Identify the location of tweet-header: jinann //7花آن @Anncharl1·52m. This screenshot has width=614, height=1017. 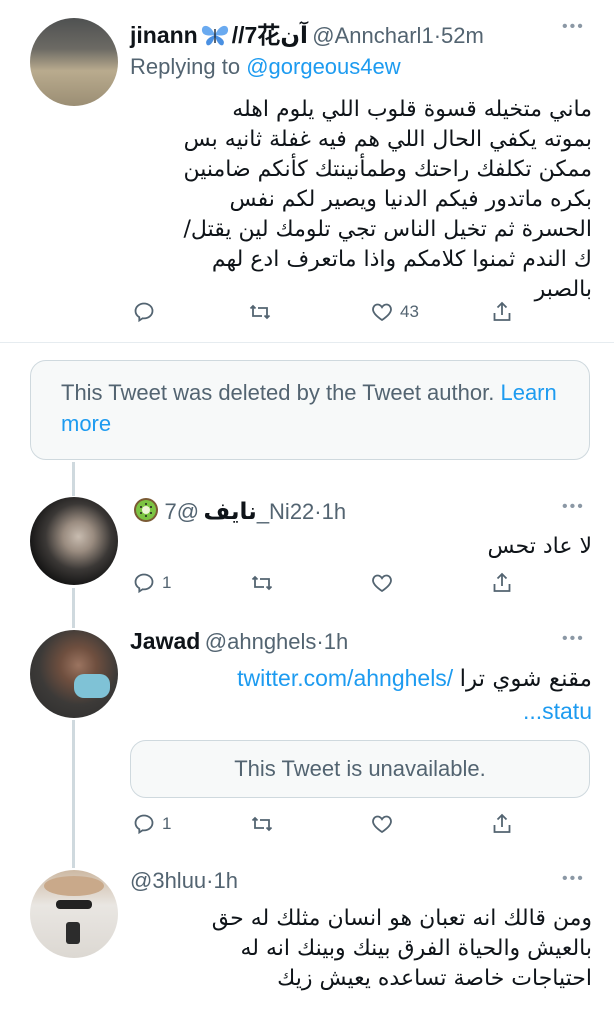
(307, 34).